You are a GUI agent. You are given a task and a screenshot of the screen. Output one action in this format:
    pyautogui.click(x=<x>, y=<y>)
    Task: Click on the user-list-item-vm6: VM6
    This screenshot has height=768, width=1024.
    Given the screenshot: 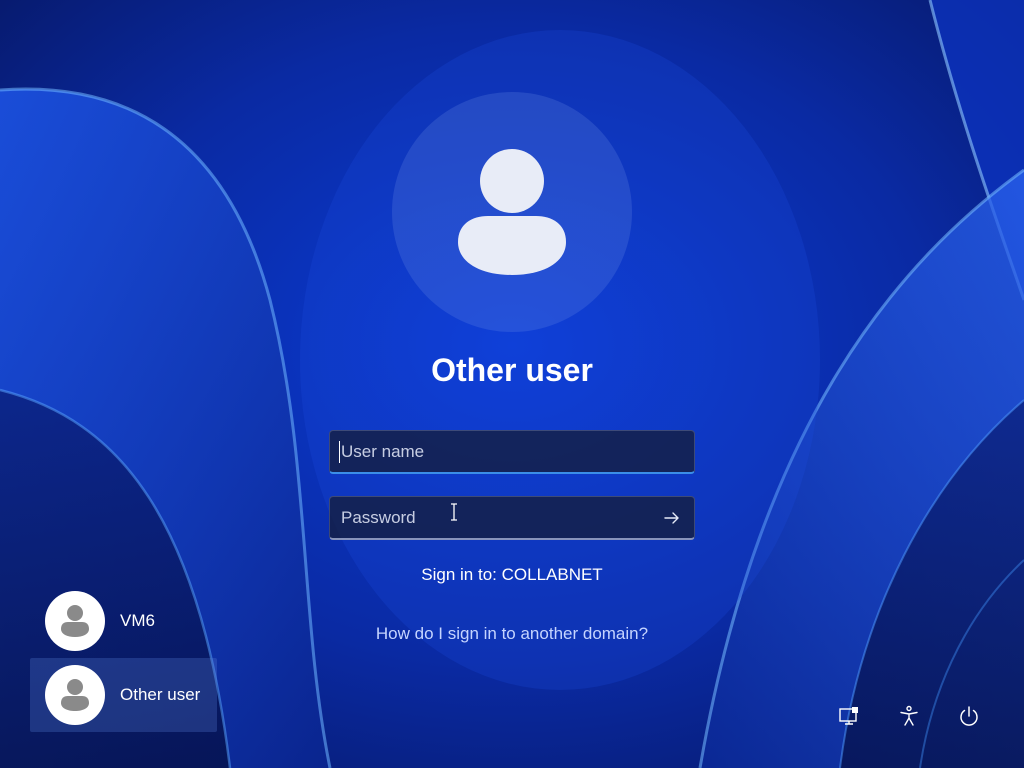 What is the action you would take?
    pyautogui.click(x=123, y=621)
    